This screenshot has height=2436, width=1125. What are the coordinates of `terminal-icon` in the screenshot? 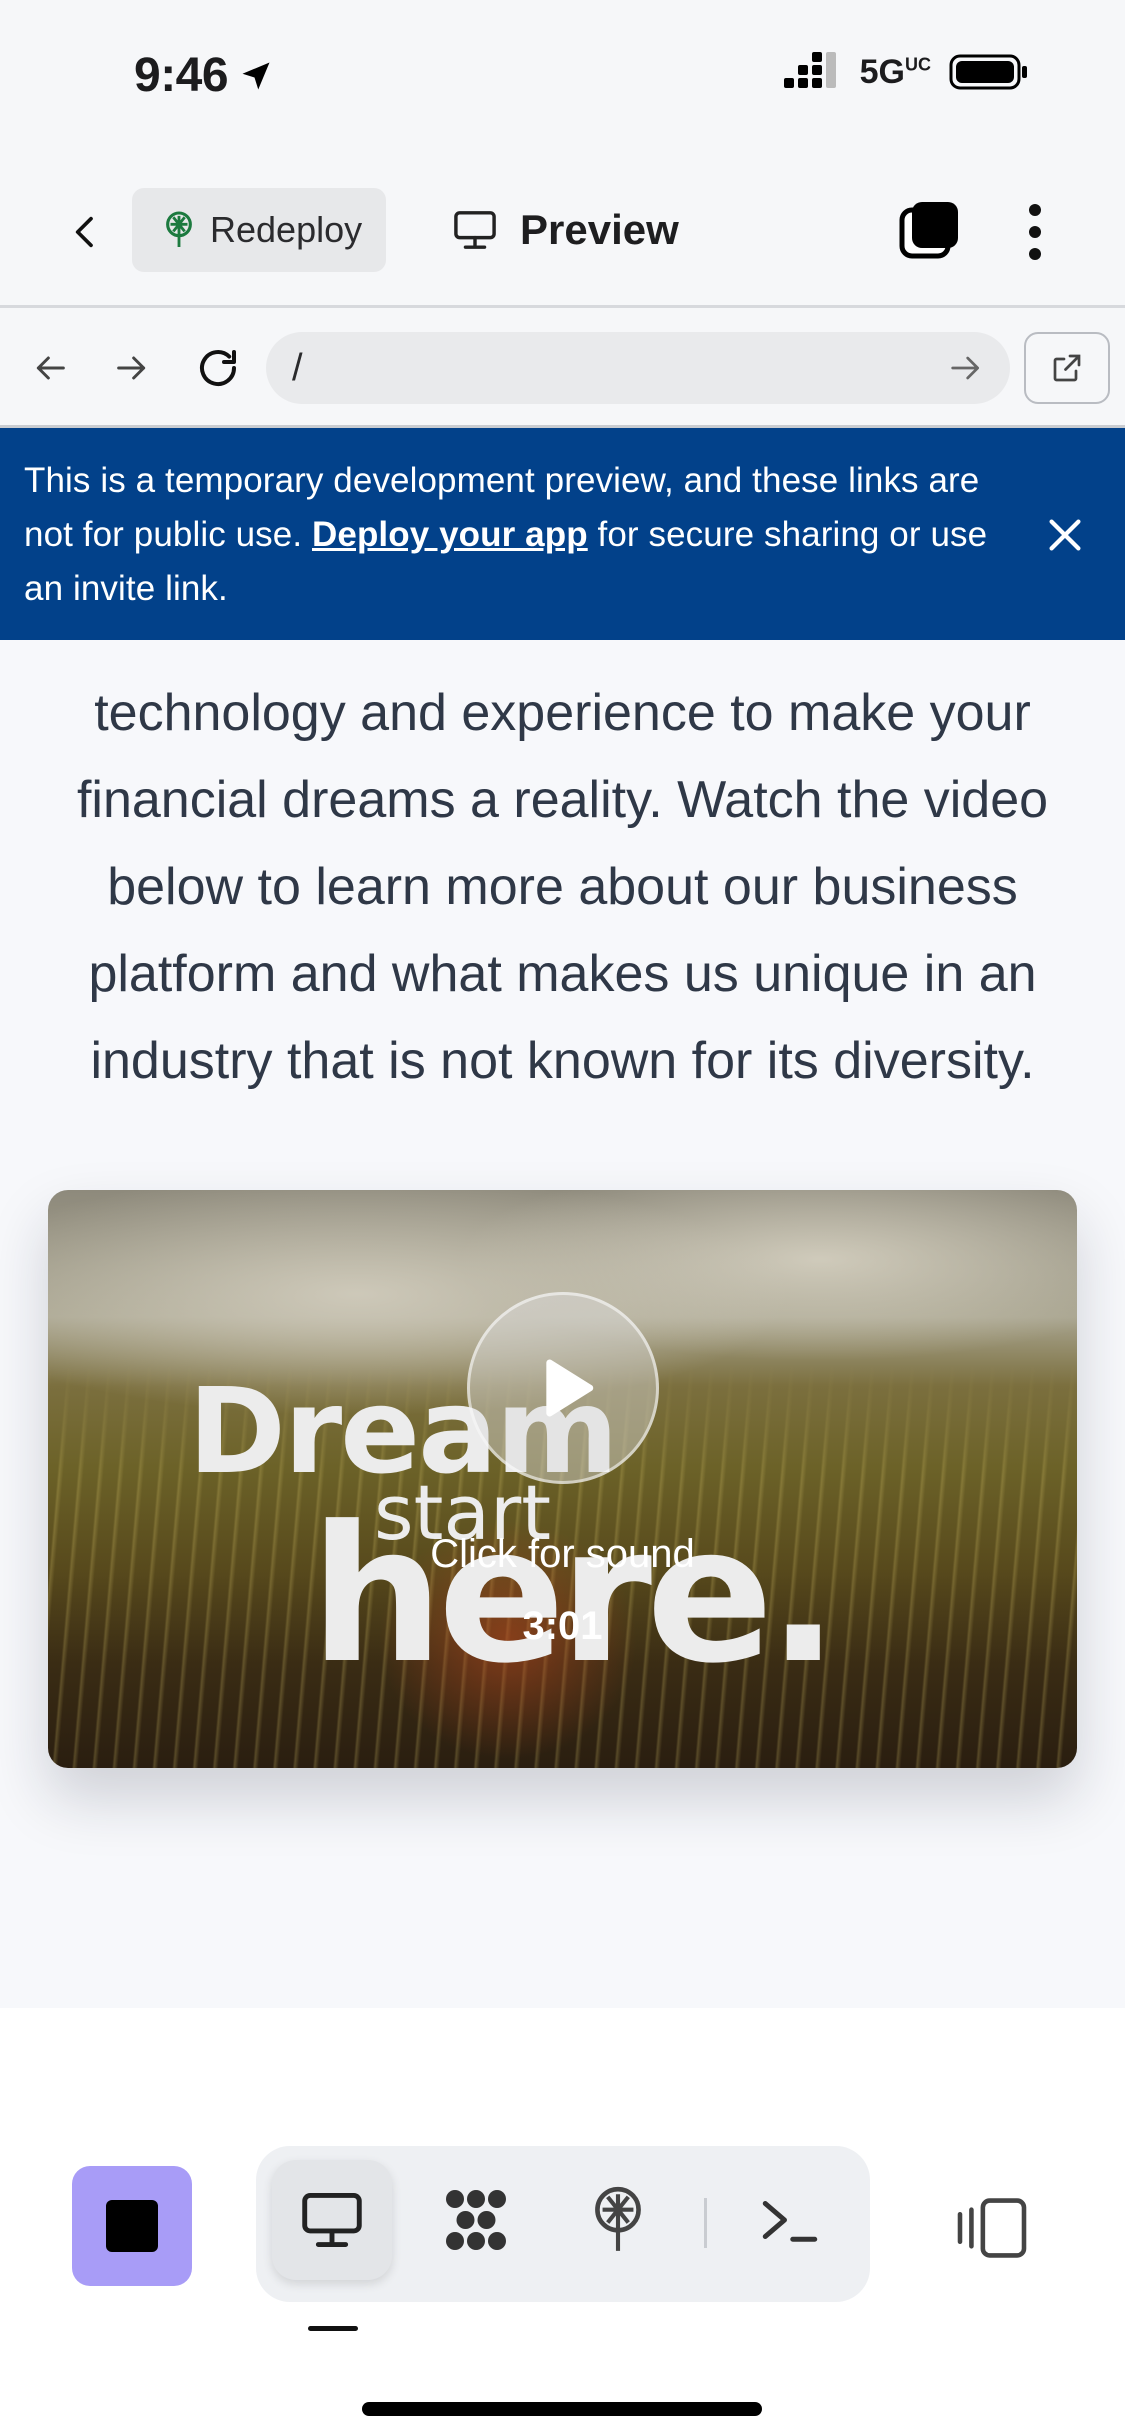 It's located at (790, 2221).